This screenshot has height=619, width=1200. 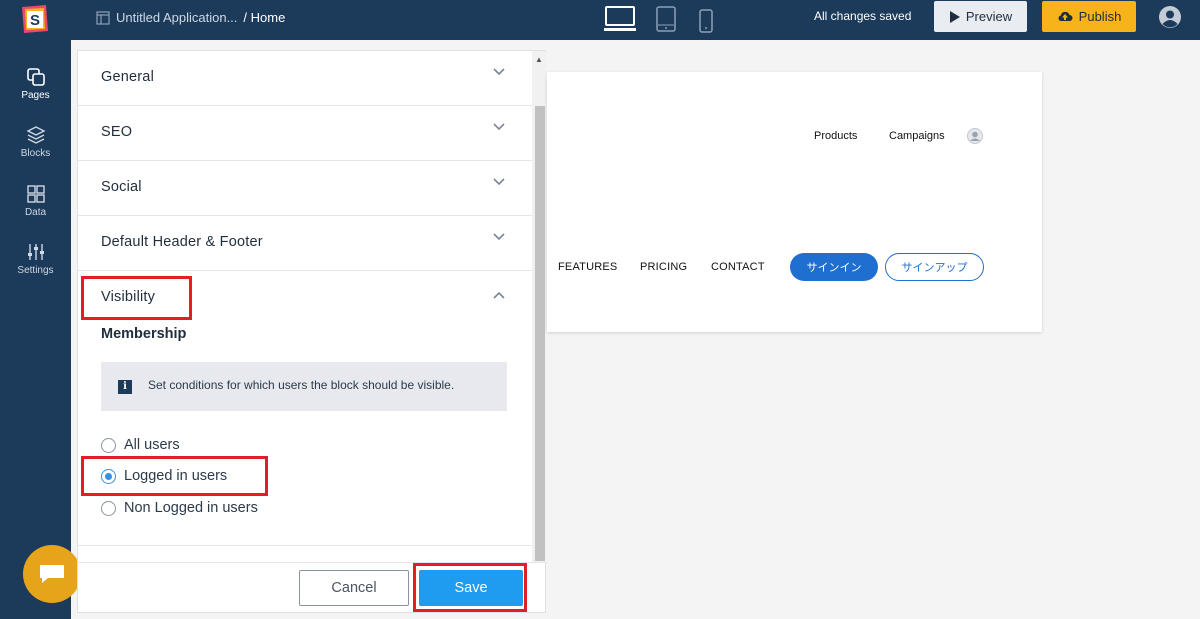 I want to click on section-label: General, so click(x=127, y=77).